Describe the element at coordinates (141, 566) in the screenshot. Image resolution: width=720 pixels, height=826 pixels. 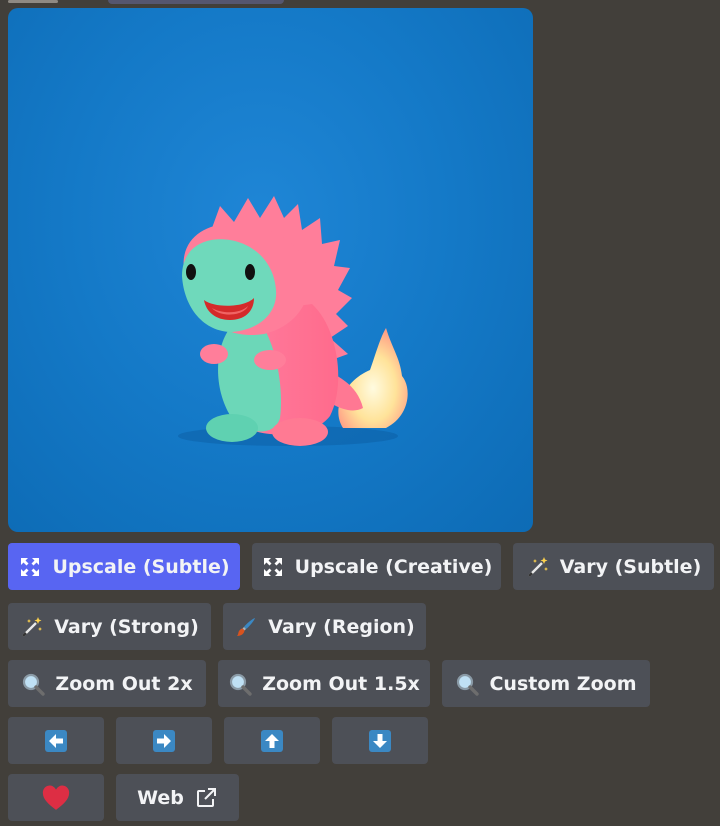
I see `upscale-subtle-label: Upscale (Subtle)` at that location.